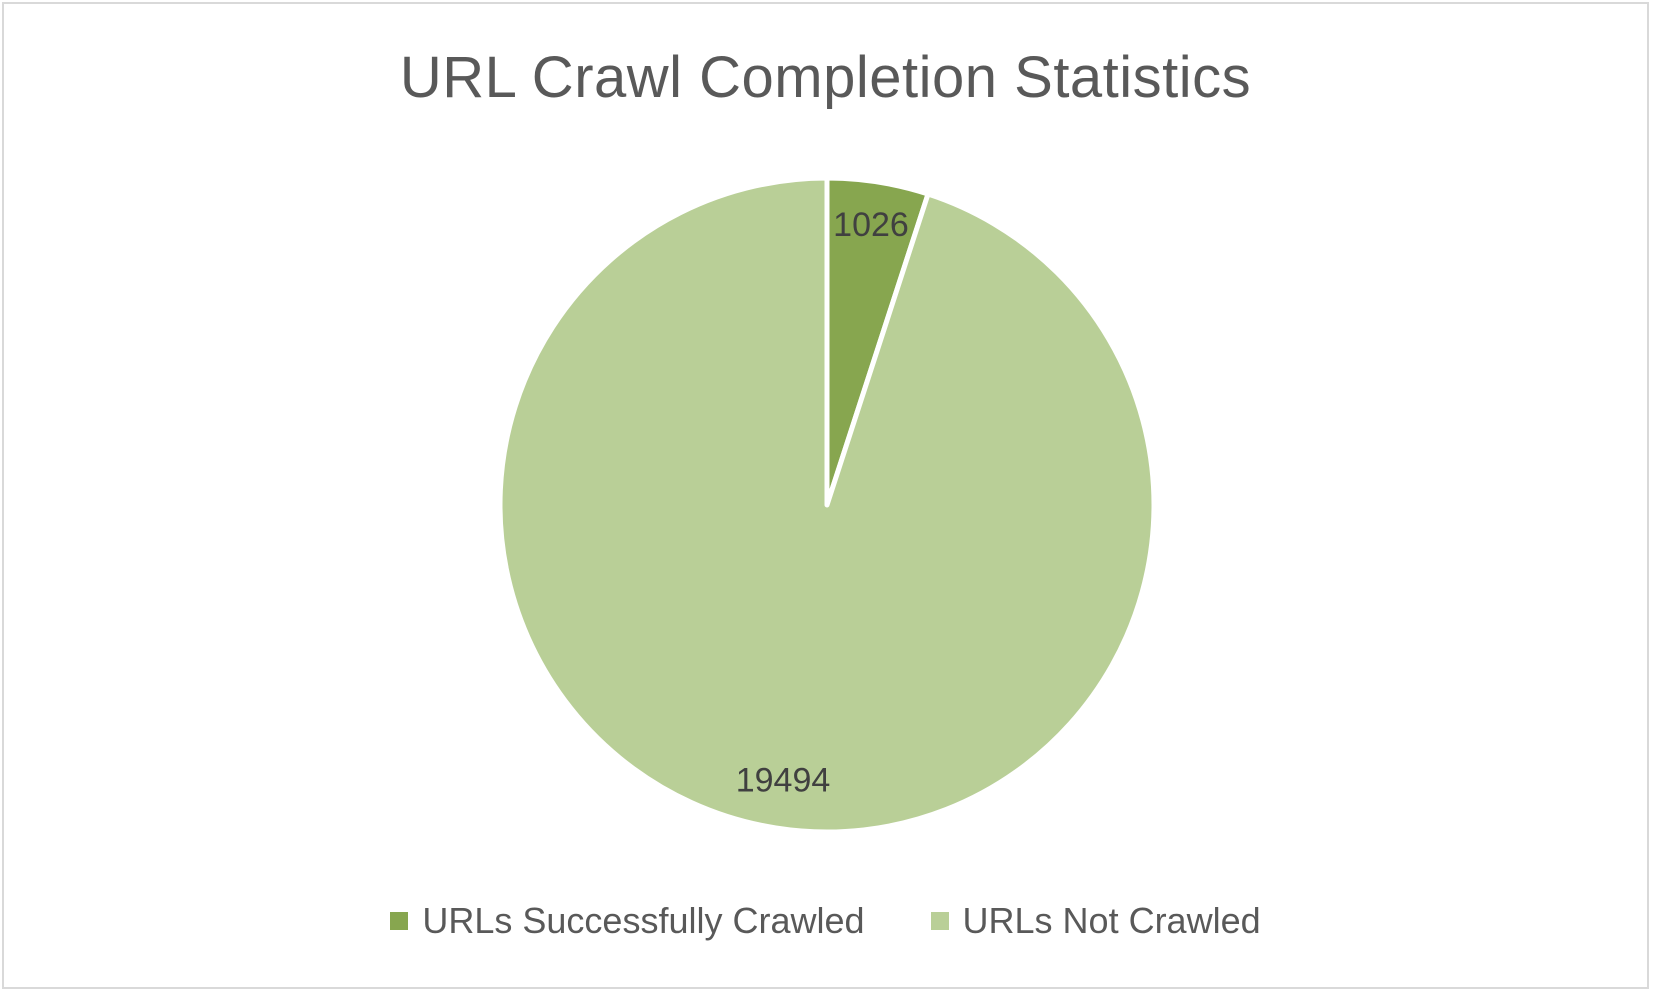 This screenshot has height=993, width=1653. I want to click on legend-label-successfully-crawled: URLs Successfully Crawled, so click(643, 920).